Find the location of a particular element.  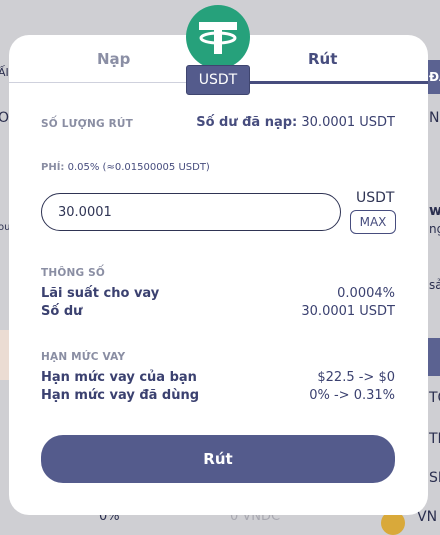

bg-text: SE is located at coordinates (434, 478).